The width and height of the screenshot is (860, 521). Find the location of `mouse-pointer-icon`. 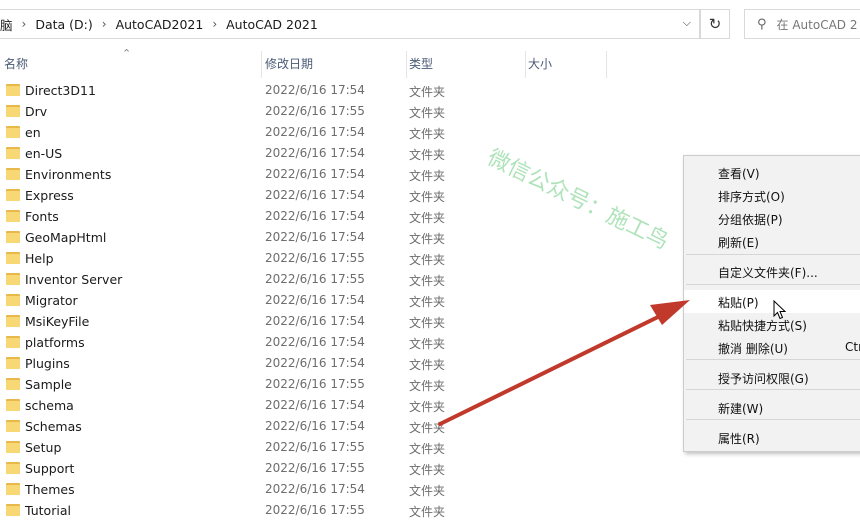

mouse-pointer-icon is located at coordinates (780, 310).